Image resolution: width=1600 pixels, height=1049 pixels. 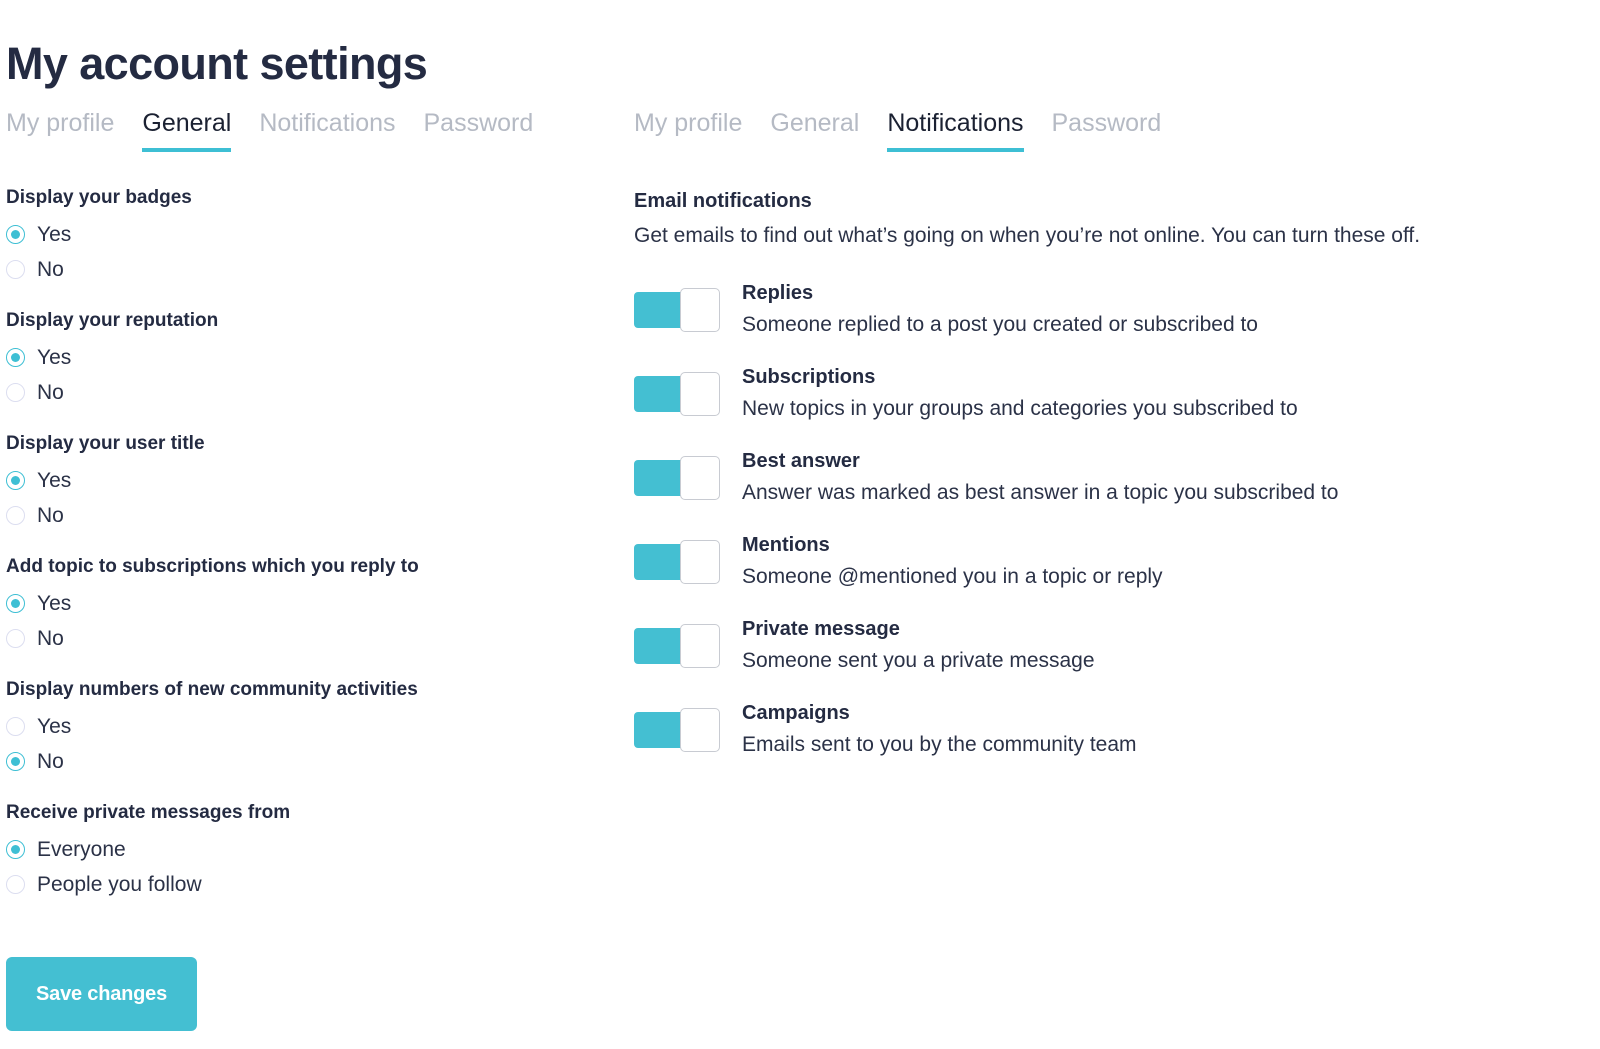 I want to click on section-title-email-notifications: Email notifications, so click(x=723, y=201).